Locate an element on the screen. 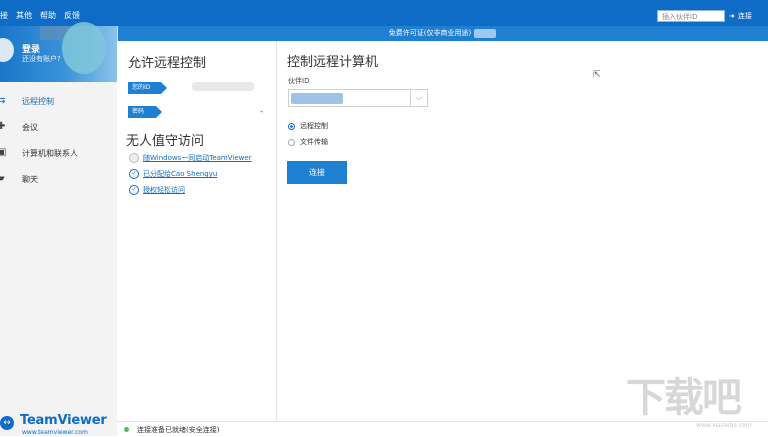 The height and width of the screenshot is (437, 768). brand-name: TeamViewer is located at coordinates (63, 420).